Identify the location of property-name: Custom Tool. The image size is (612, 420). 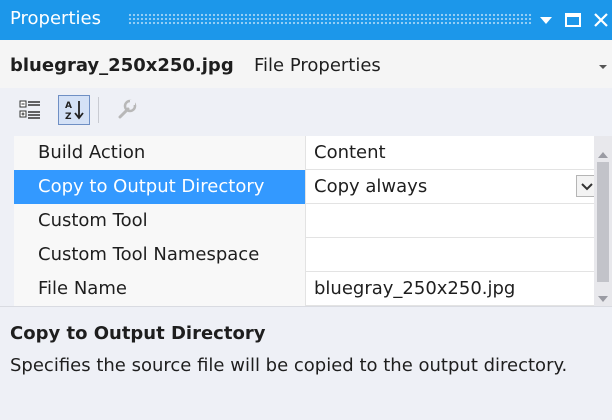
(160, 221).